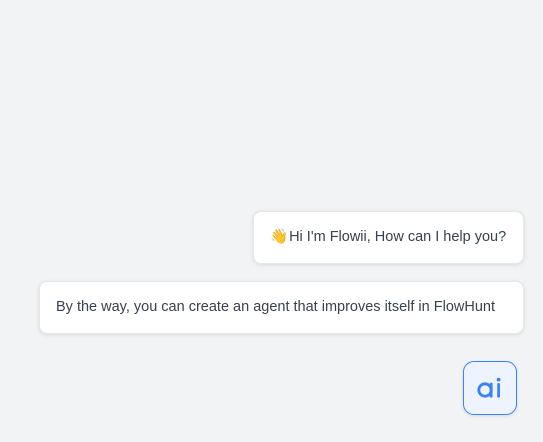 This screenshot has height=442, width=543. What do you see at coordinates (279, 237) in the screenshot?
I see `waving-hand-icon: 👋` at bounding box center [279, 237].